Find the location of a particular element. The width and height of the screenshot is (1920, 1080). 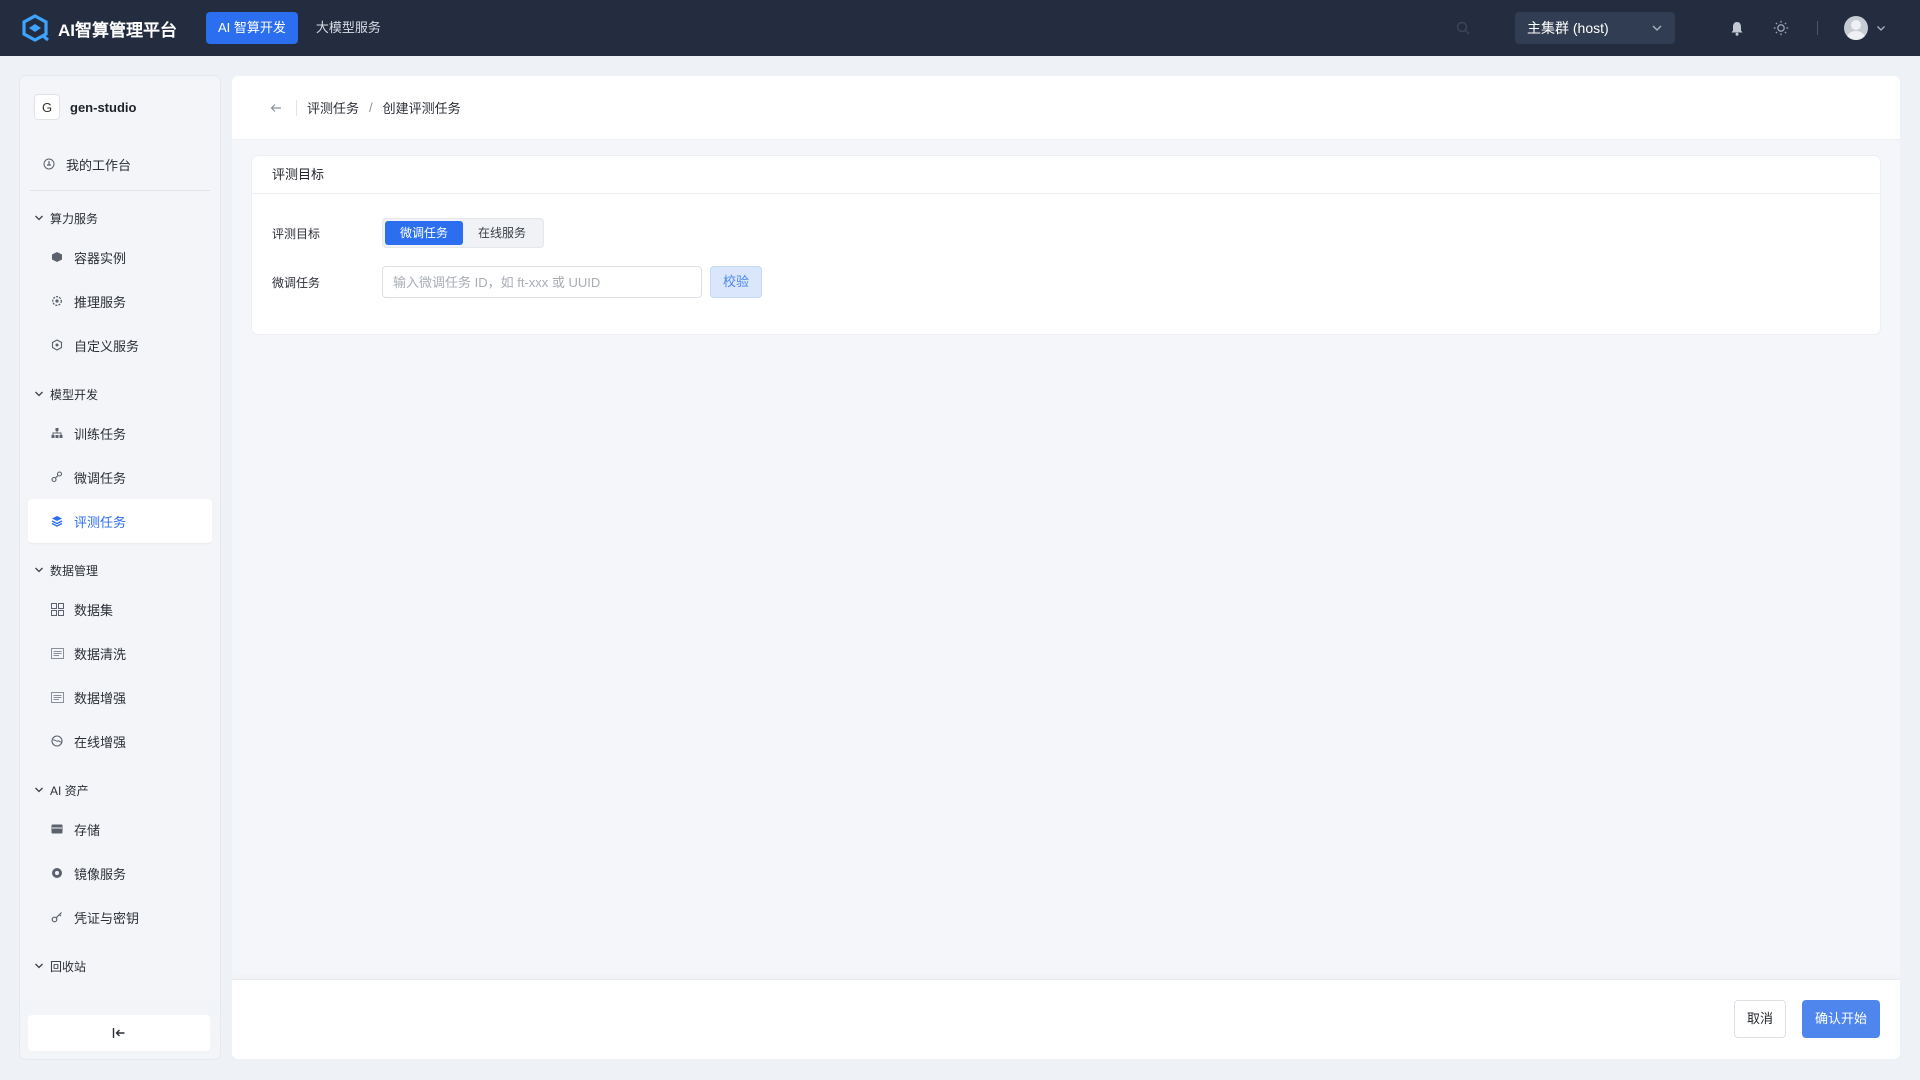

sidebar-item-inference: 推理服务 is located at coordinates (120, 301).